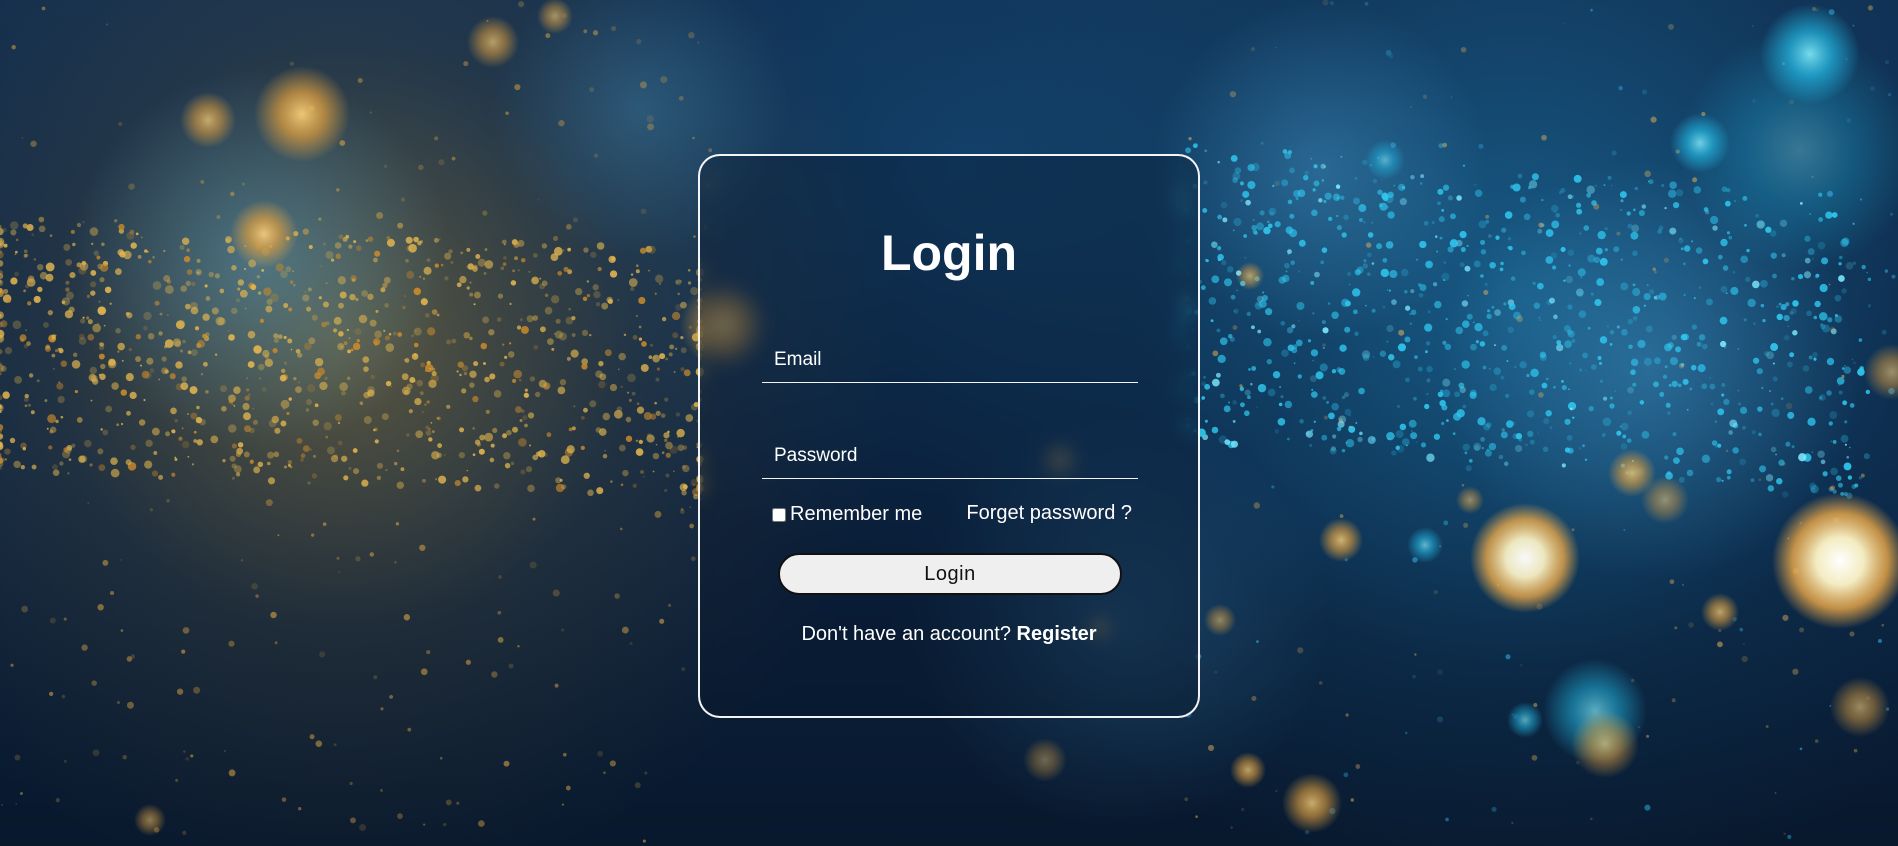 The height and width of the screenshot is (846, 1898). What do you see at coordinates (779, 514) in the screenshot?
I see `remember-me-checkbox` at bounding box center [779, 514].